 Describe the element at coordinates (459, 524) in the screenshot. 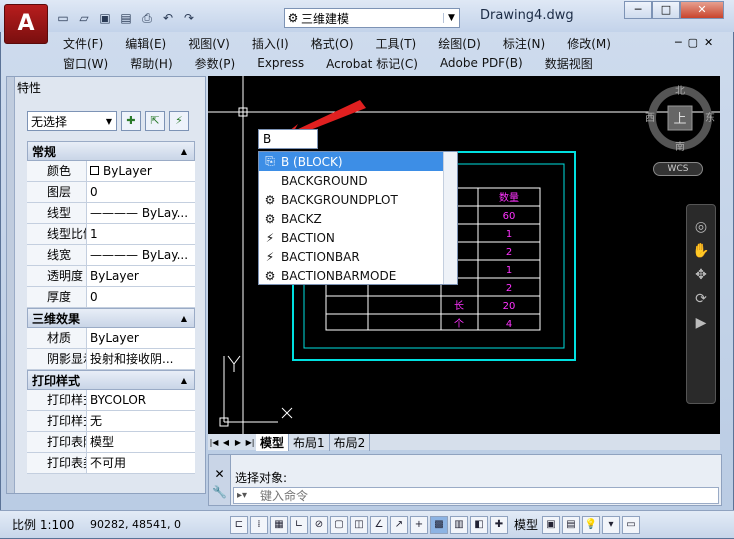

I see `transparency-icon: ▥` at that location.